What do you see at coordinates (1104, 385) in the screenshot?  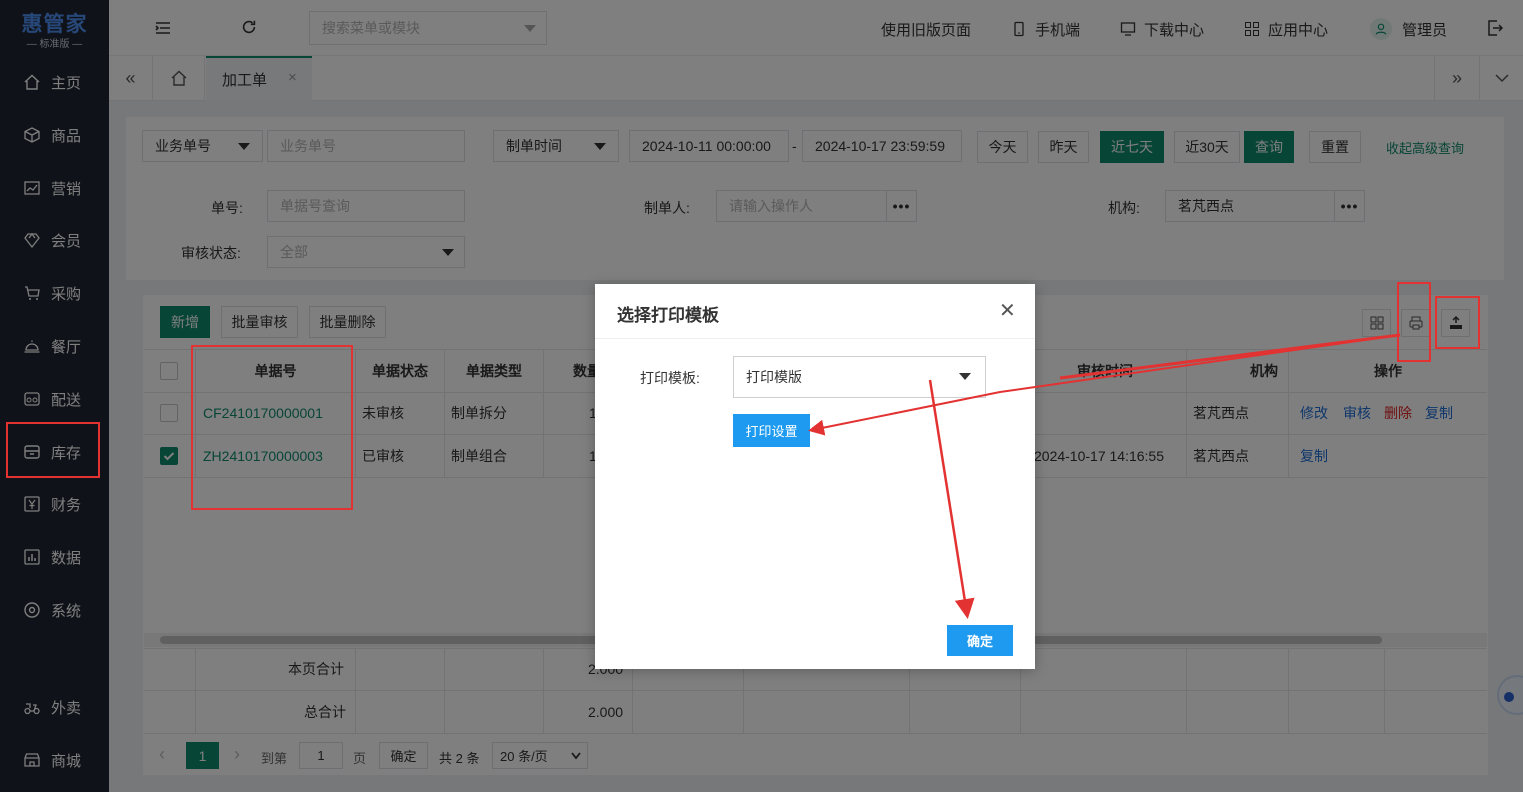 I see `arrow-to-settings` at bounding box center [1104, 385].